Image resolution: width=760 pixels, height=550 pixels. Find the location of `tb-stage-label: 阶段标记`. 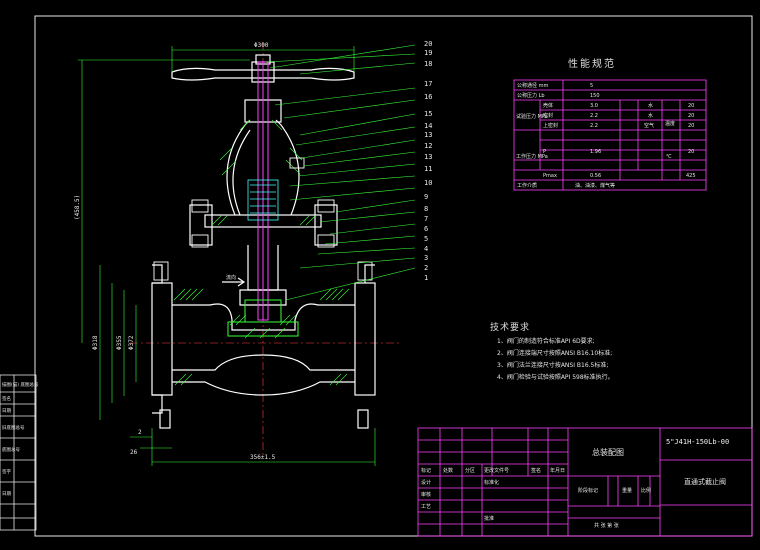

tb-stage-label: 阶段标记 is located at coordinates (588, 490).